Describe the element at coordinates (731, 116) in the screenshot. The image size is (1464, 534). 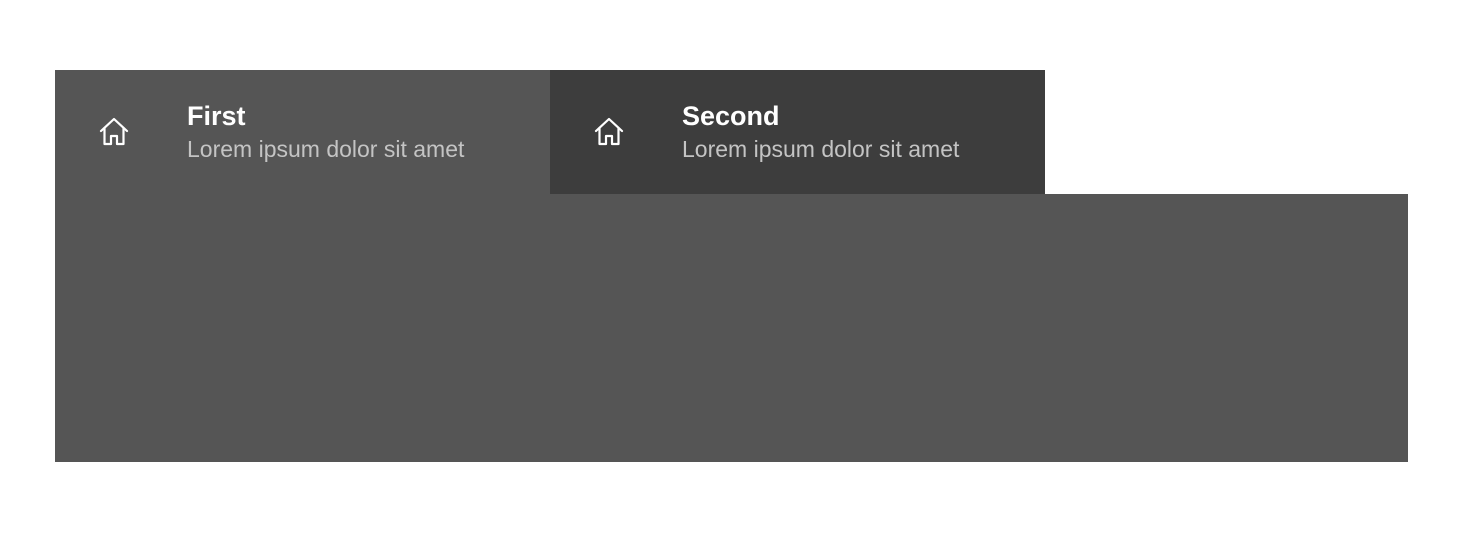
I see `tab-title: Second` at that location.